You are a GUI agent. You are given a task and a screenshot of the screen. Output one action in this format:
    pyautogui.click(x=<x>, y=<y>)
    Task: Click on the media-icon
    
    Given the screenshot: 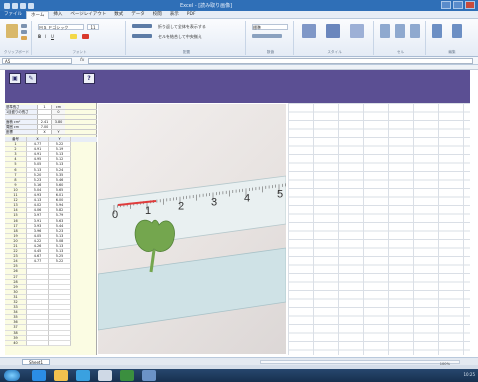 What is the action you would take?
    pyautogui.click(x=83, y=375)
    